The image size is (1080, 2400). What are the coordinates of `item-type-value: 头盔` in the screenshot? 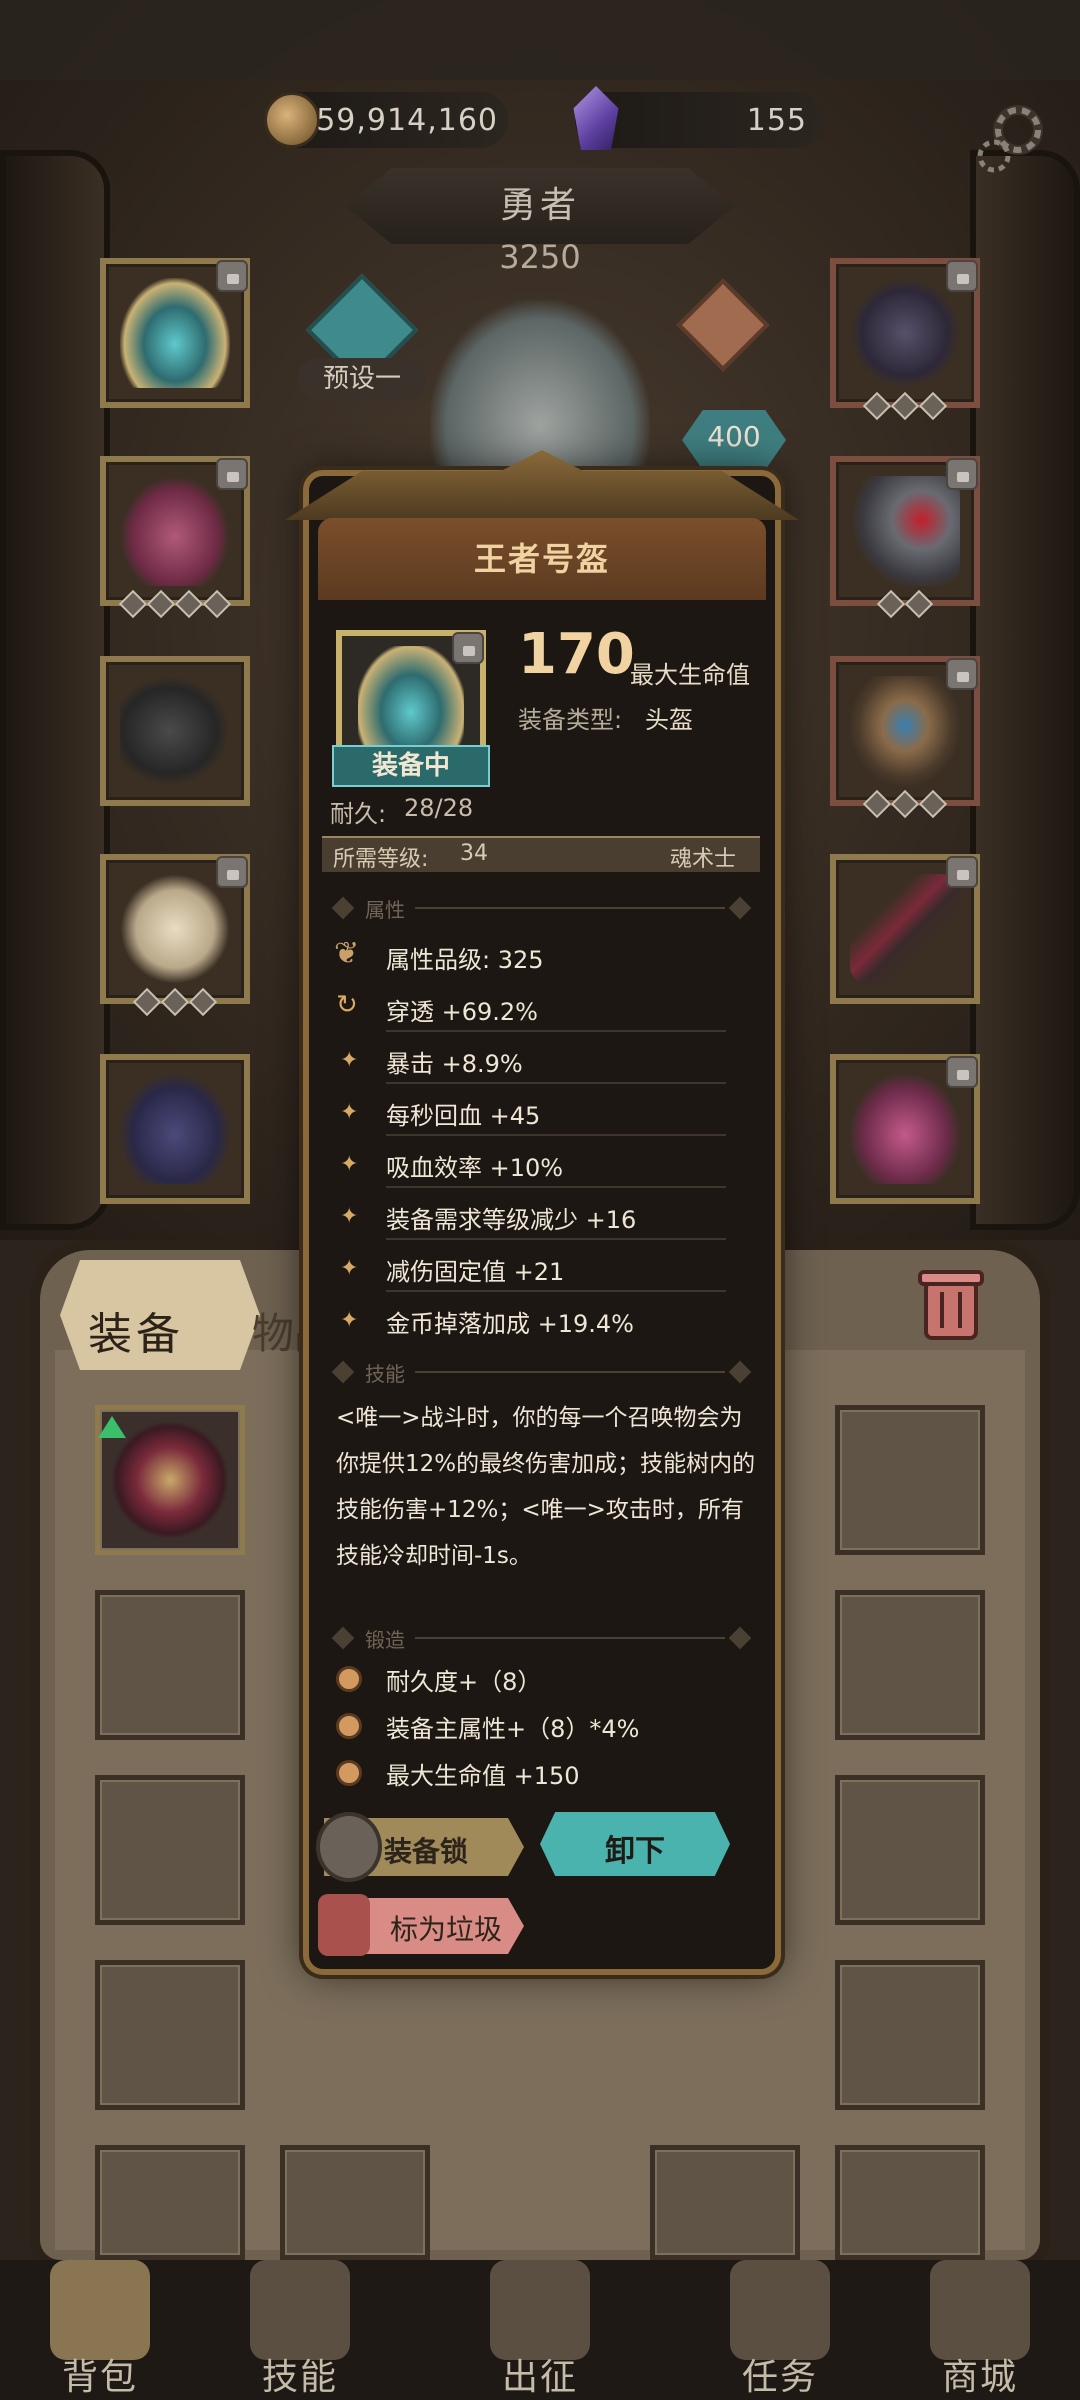 It's located at (669, 720).